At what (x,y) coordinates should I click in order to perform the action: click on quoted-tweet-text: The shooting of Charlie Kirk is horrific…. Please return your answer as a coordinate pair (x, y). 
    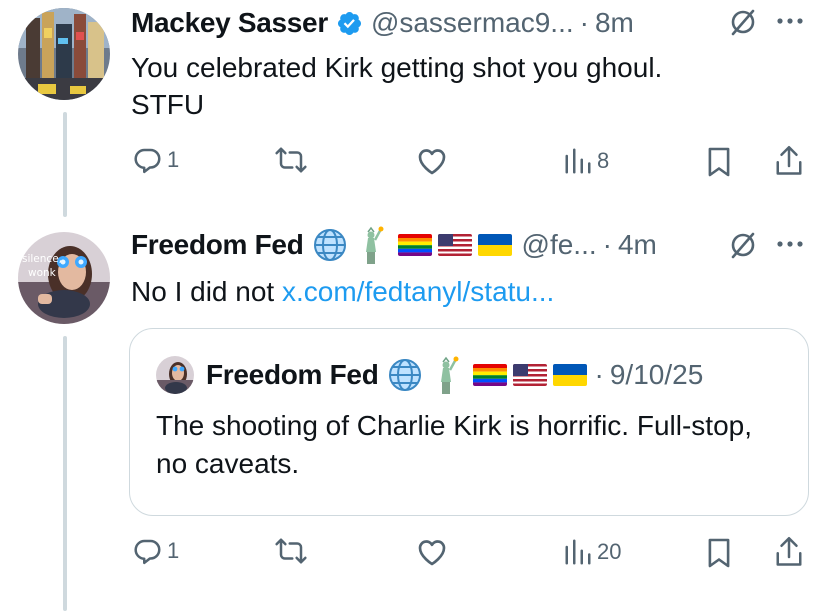
    Looking at the image, I should click on (454, 444).